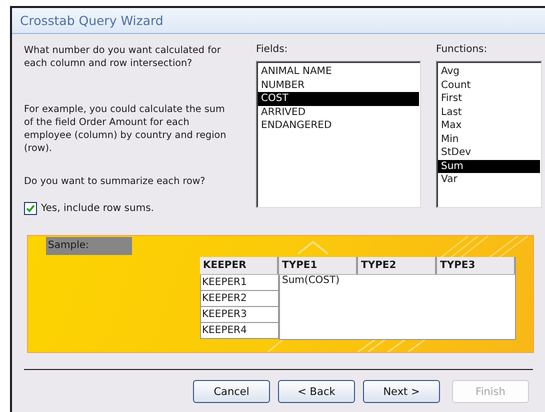 The height and width of the screenshot is (412, 545). Describe the element at coordinates (89, 208) in the screenshot. I see `row-sums-checkbox: Yes, include row sums.` at that location.